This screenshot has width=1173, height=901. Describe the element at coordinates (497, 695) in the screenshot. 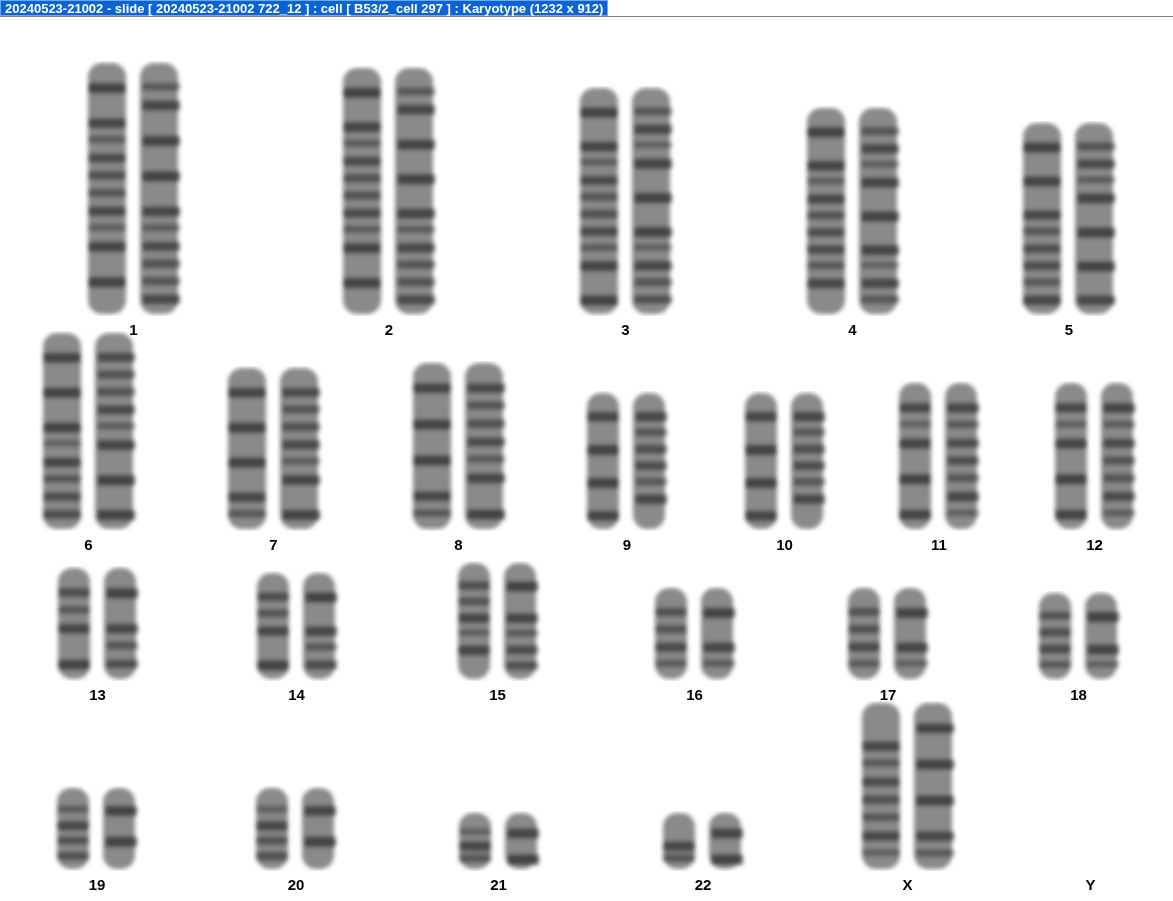

I see `chromosome-label: 15` at that location.